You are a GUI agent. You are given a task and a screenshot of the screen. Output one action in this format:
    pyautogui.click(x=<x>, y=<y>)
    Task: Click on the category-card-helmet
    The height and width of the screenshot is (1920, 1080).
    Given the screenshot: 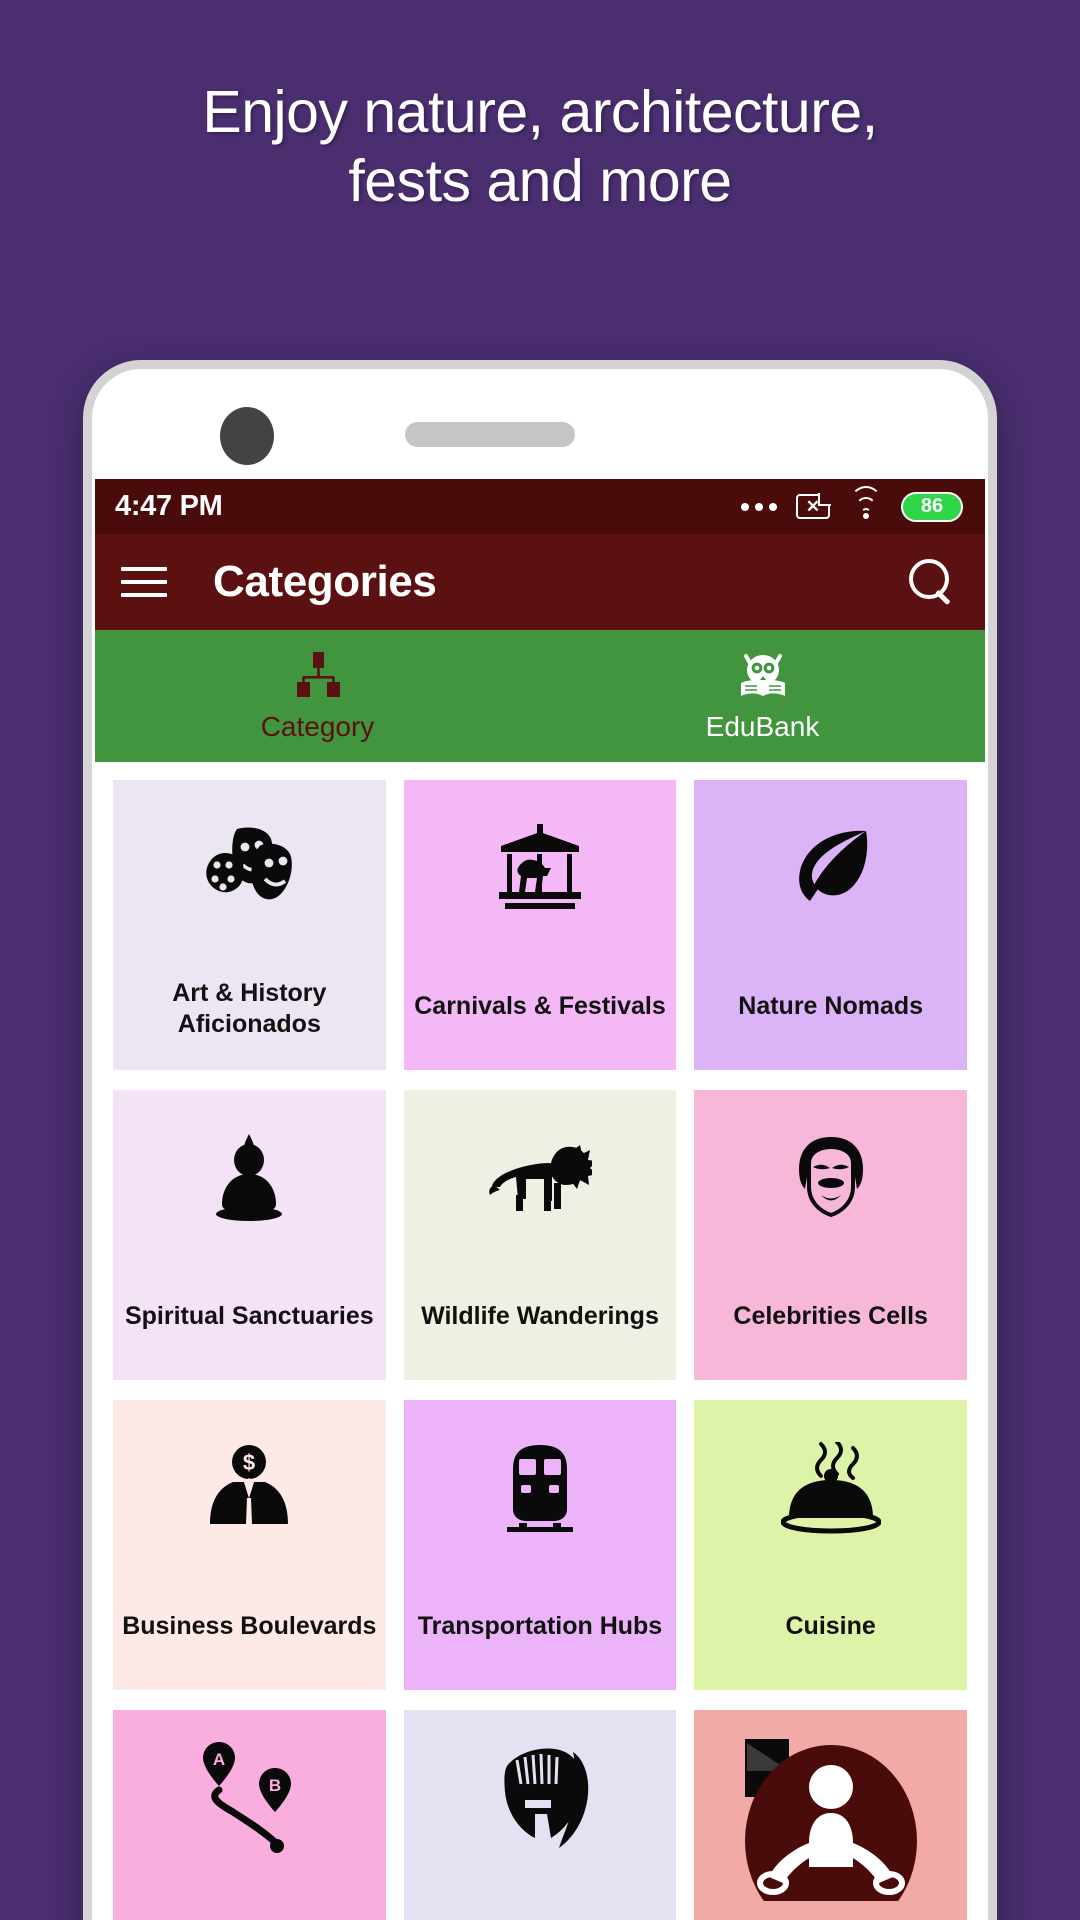 What is the action you would take?
    pyautogui.click(x=540, y=1815)
    